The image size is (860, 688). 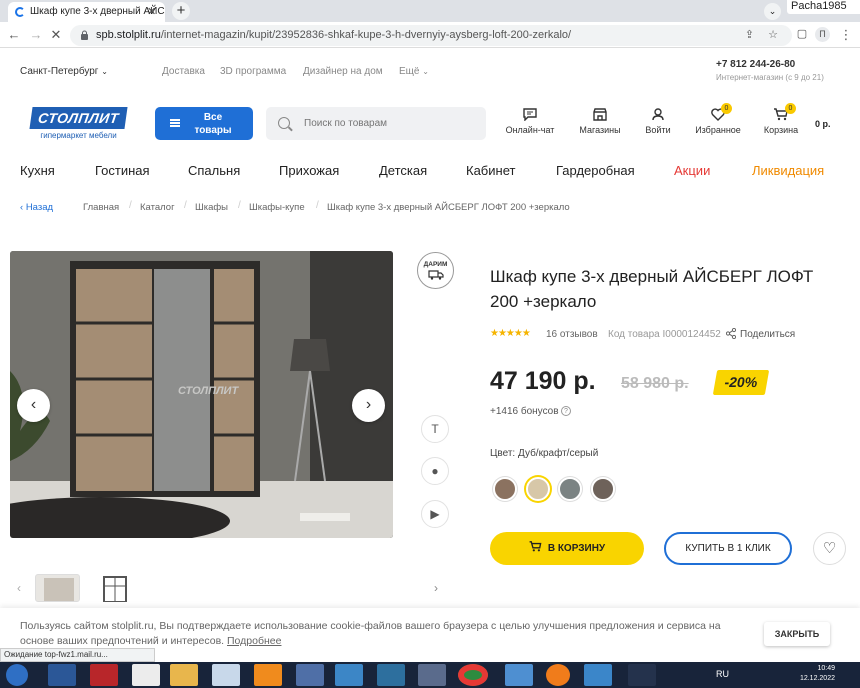 I want to click on calculator-app-icon, so click(x=226, y=675).